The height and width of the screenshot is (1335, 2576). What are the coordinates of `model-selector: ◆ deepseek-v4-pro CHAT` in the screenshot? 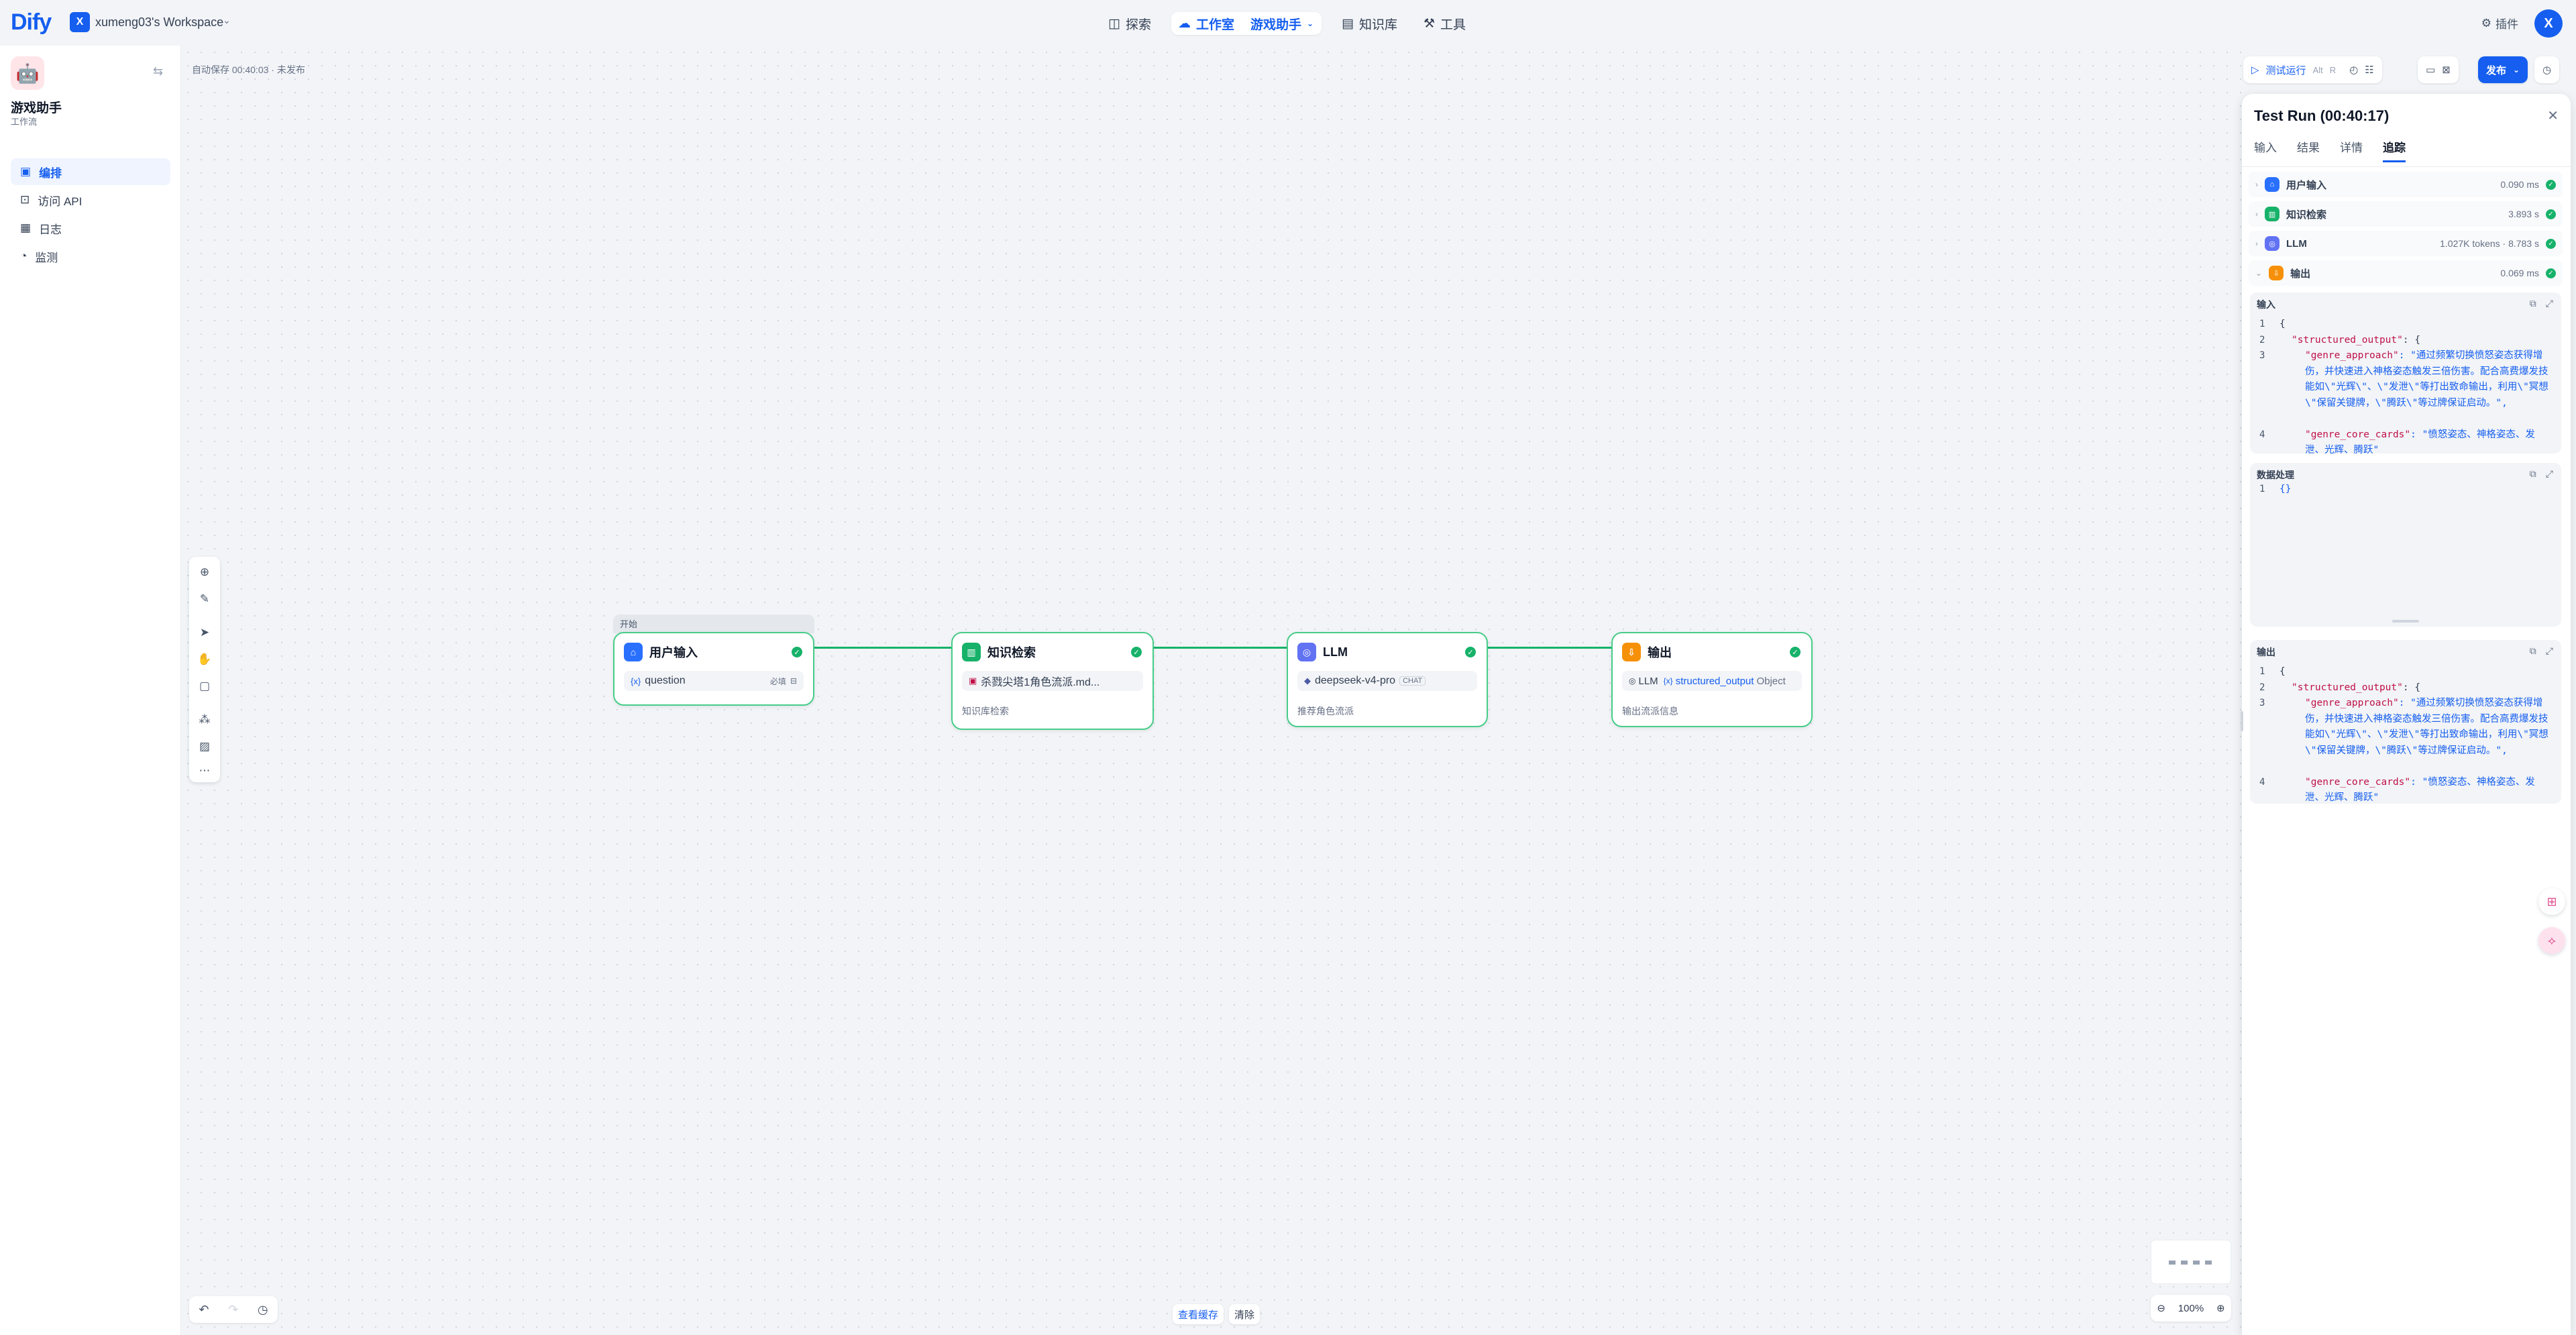 It's located at (1387, 681).